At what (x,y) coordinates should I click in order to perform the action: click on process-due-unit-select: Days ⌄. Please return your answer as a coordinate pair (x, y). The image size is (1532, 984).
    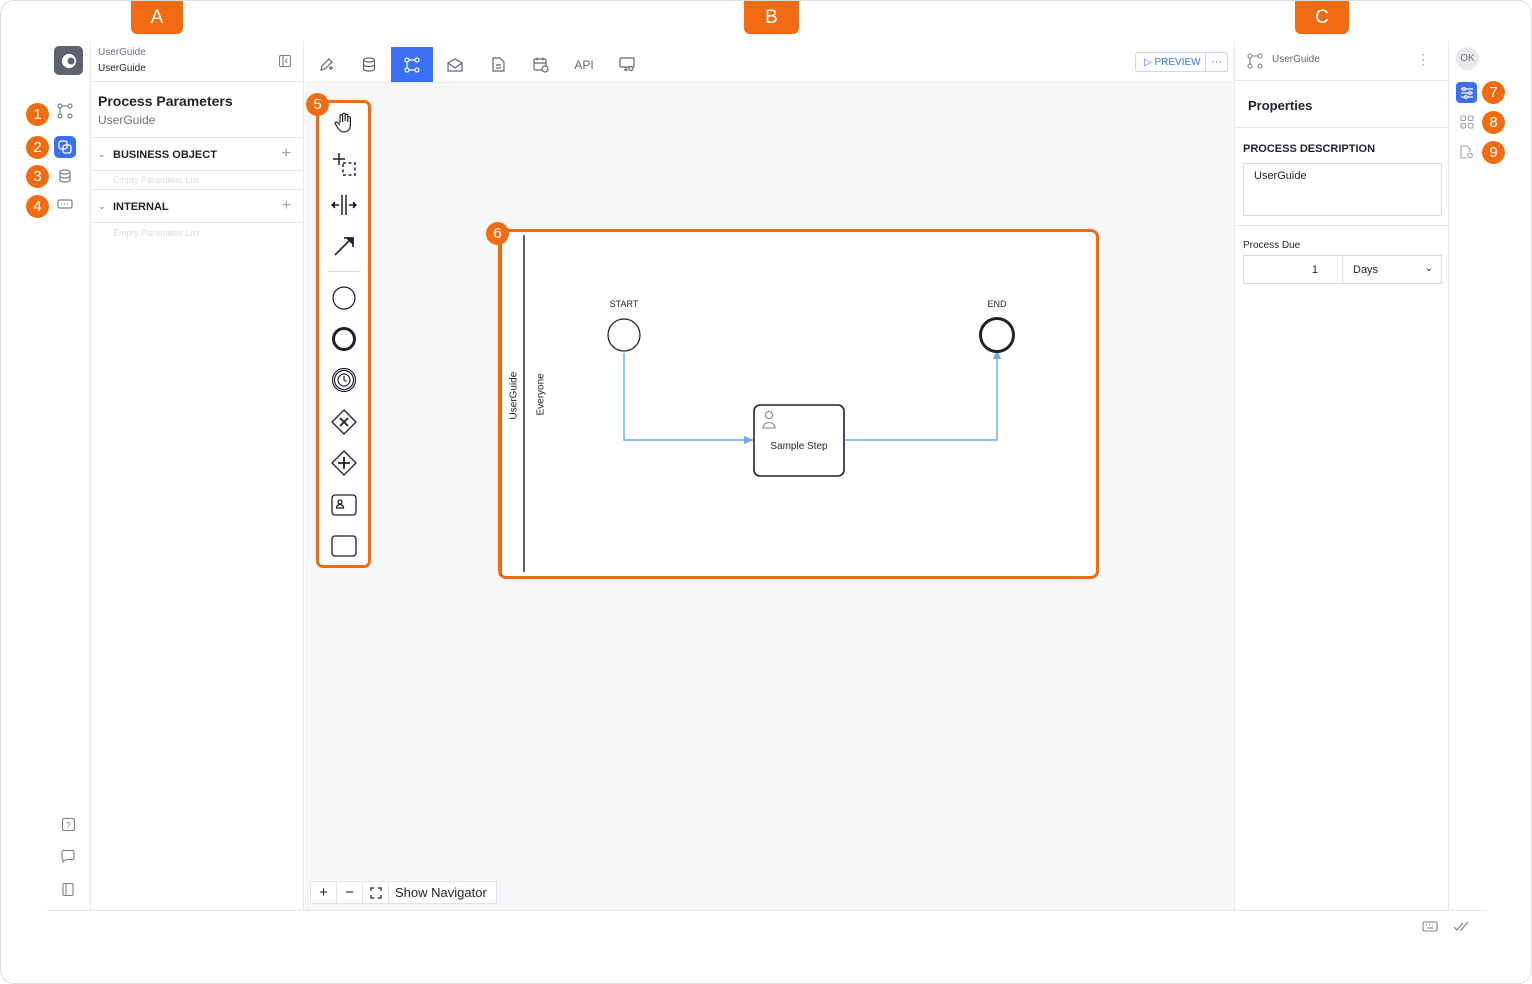
    Looking at the image, I should click on (1392, 269).